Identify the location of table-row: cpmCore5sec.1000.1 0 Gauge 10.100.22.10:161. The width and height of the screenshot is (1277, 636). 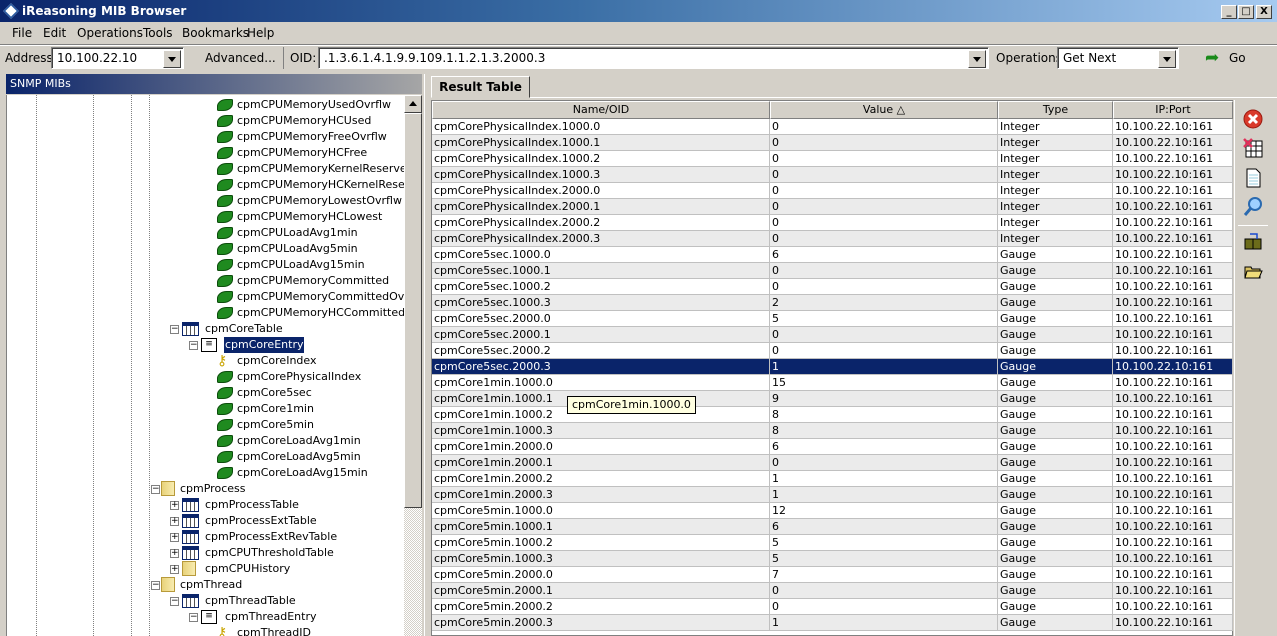
(832, 271).